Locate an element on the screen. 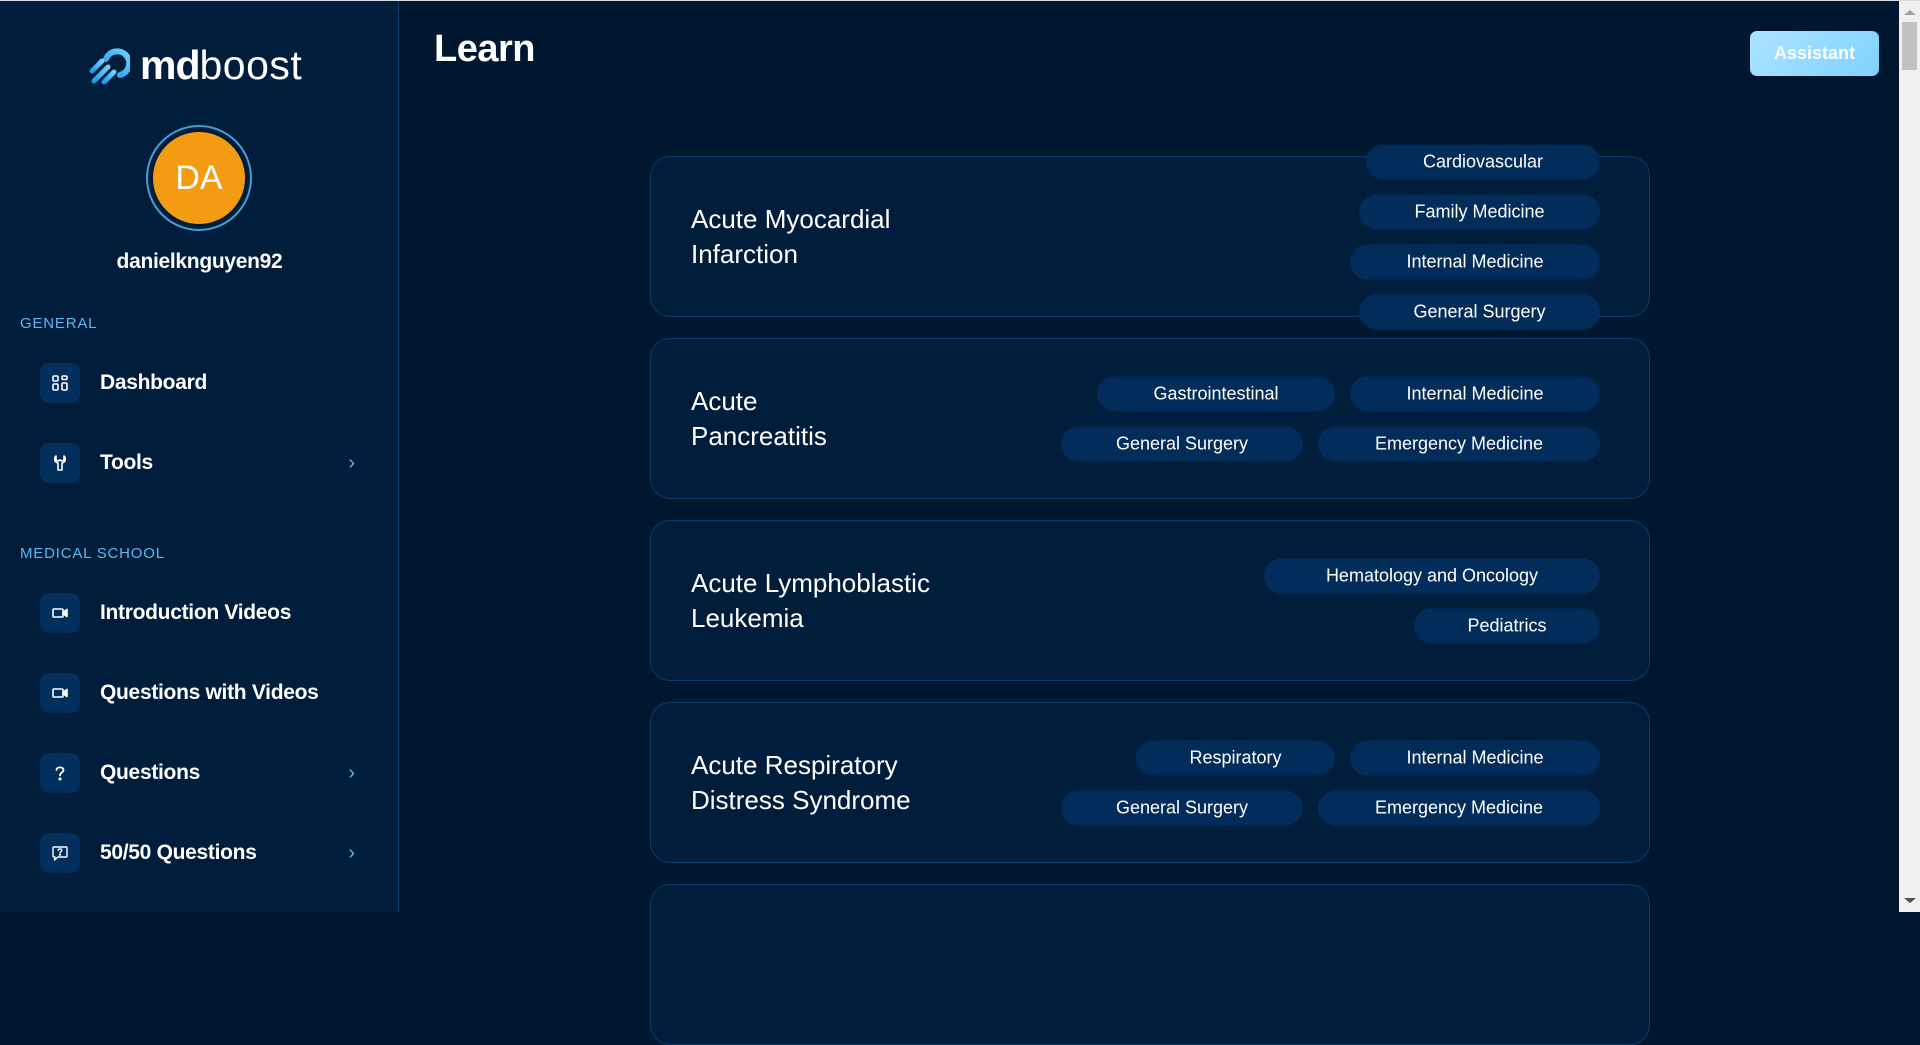  page-title: Learn is located at coordinates (484, 49).